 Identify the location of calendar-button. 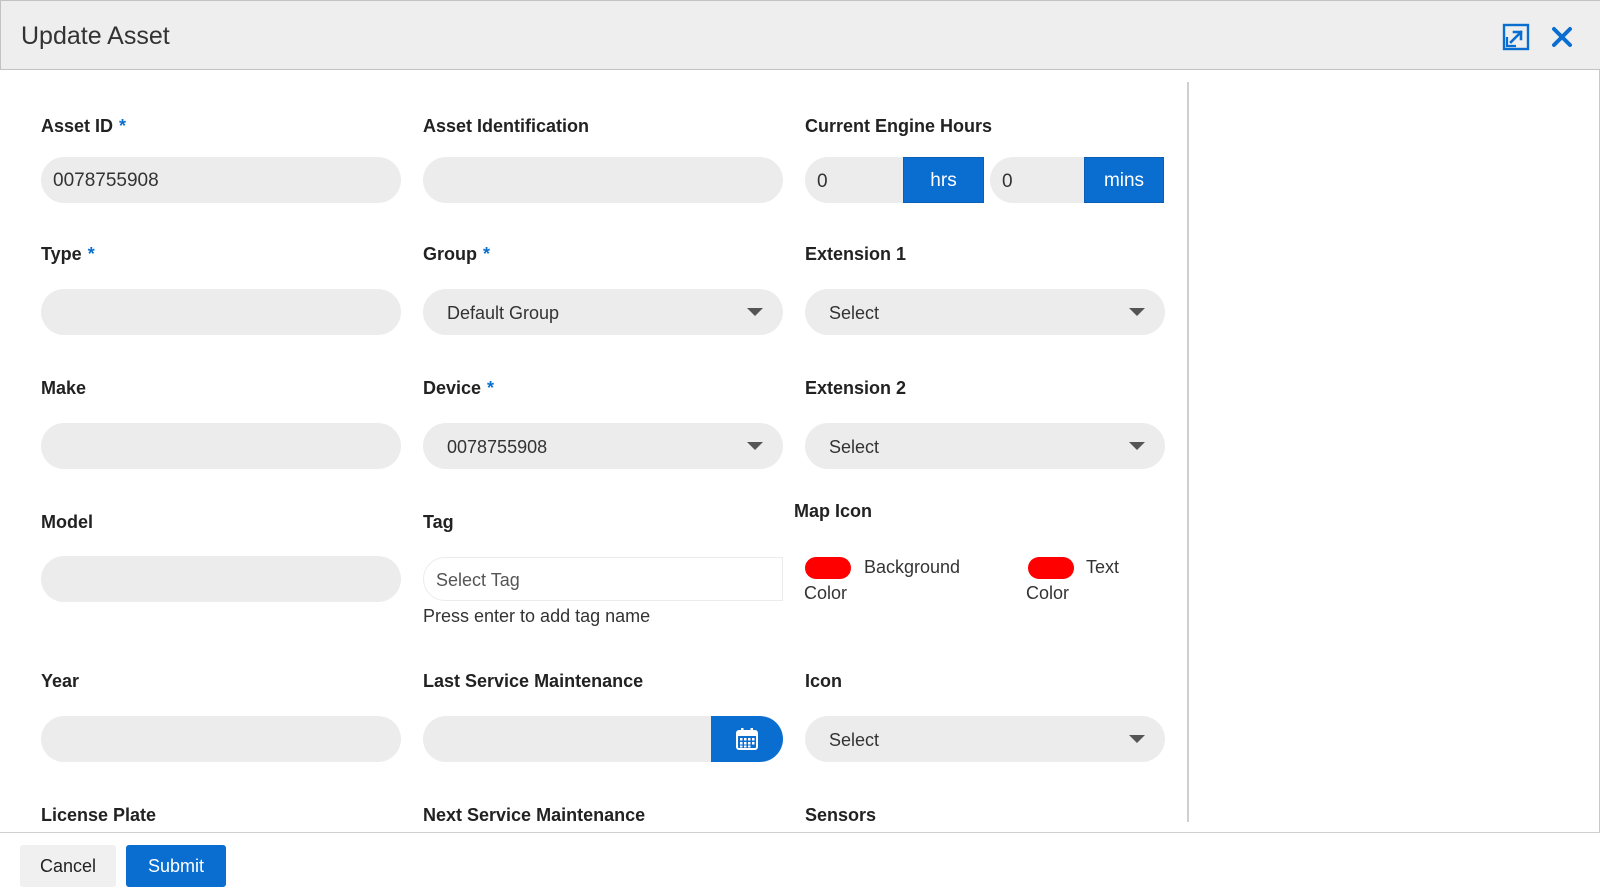
(747, 739).